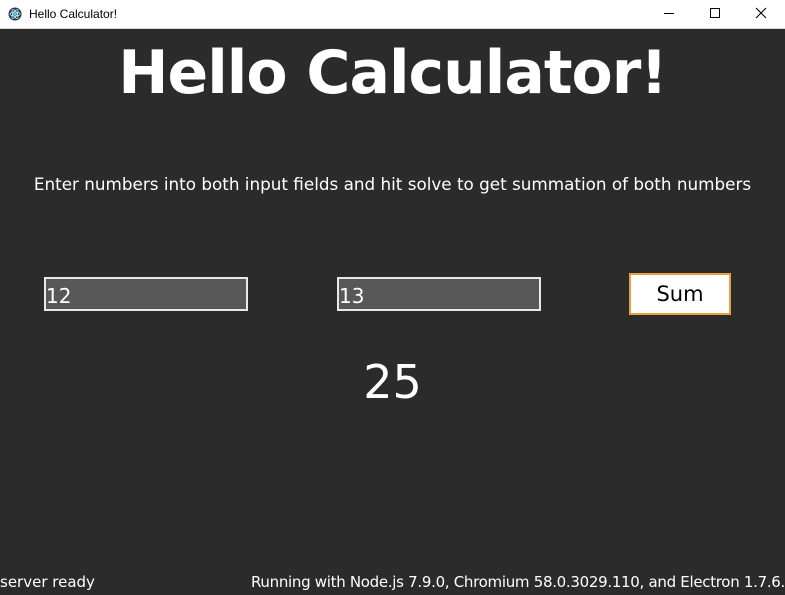 The image size is (785, 595). I want to click on sum-button: Sum, so click(680, 294).